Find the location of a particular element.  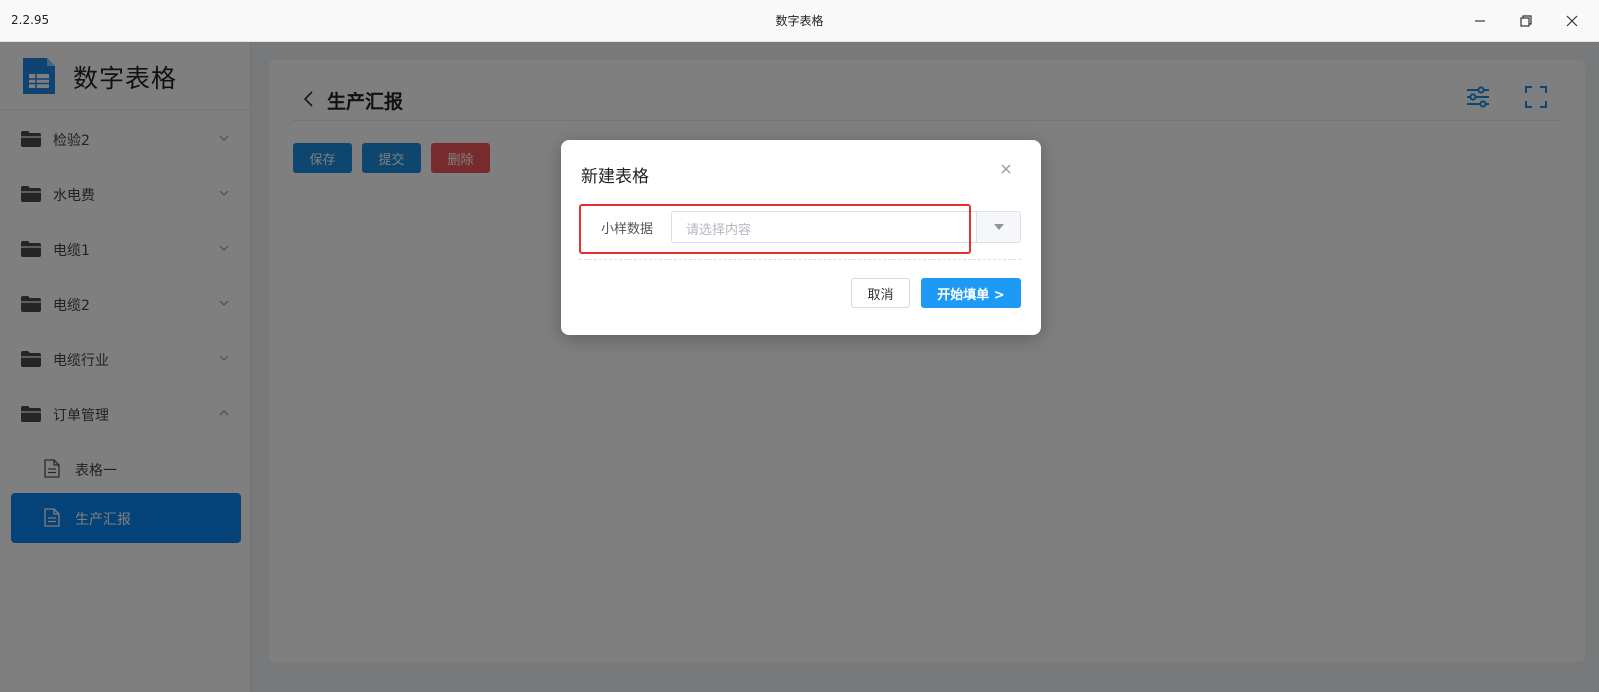

caret-down-icon is located at coordinates (999, 227).